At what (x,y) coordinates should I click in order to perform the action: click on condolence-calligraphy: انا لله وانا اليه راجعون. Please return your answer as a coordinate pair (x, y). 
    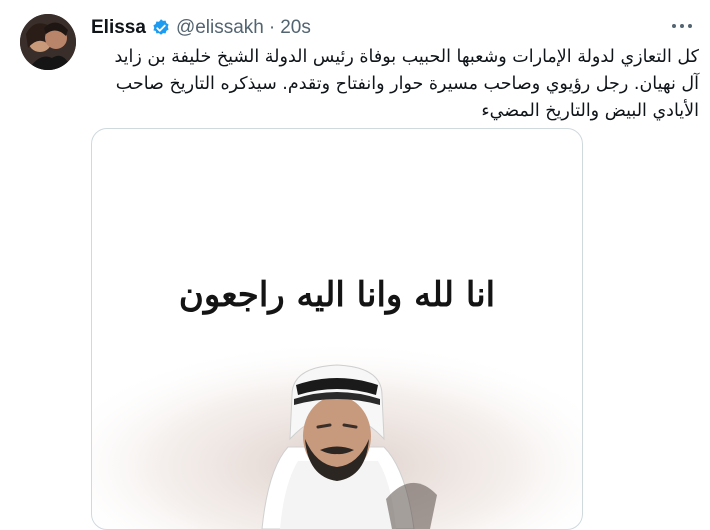
    Looking at the image, I should click on (337, 295).